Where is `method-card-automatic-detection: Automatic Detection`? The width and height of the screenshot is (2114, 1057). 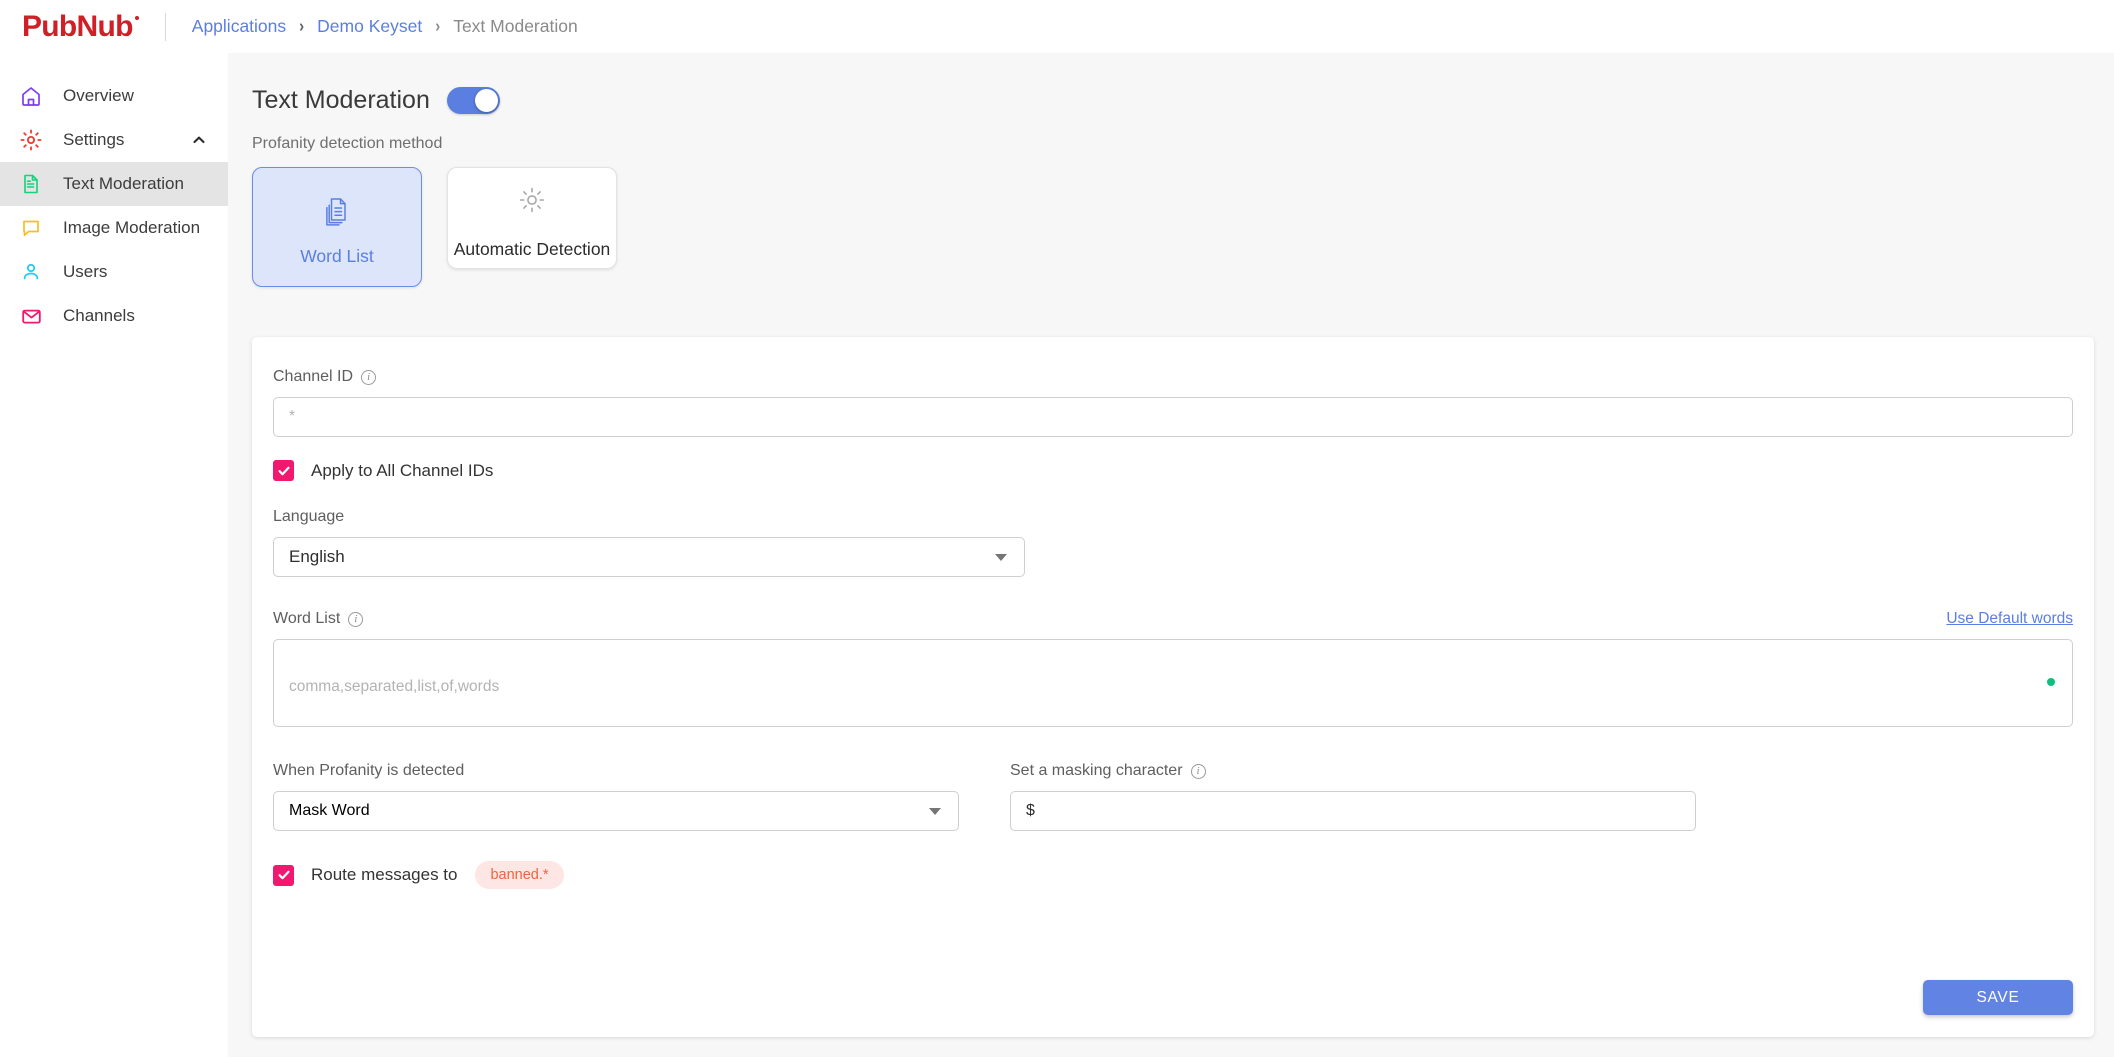
method-card-automatic-detection: Automatic Detection is located at coordinates (532, 218).